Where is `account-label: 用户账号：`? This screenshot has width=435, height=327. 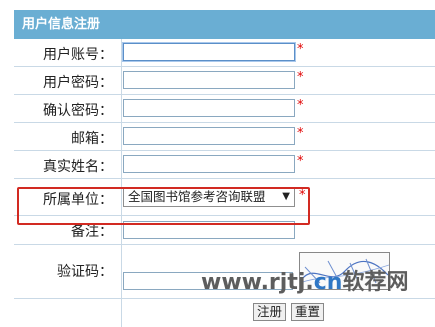
account-label: 用户账号： is located at coordinates (78, 55).